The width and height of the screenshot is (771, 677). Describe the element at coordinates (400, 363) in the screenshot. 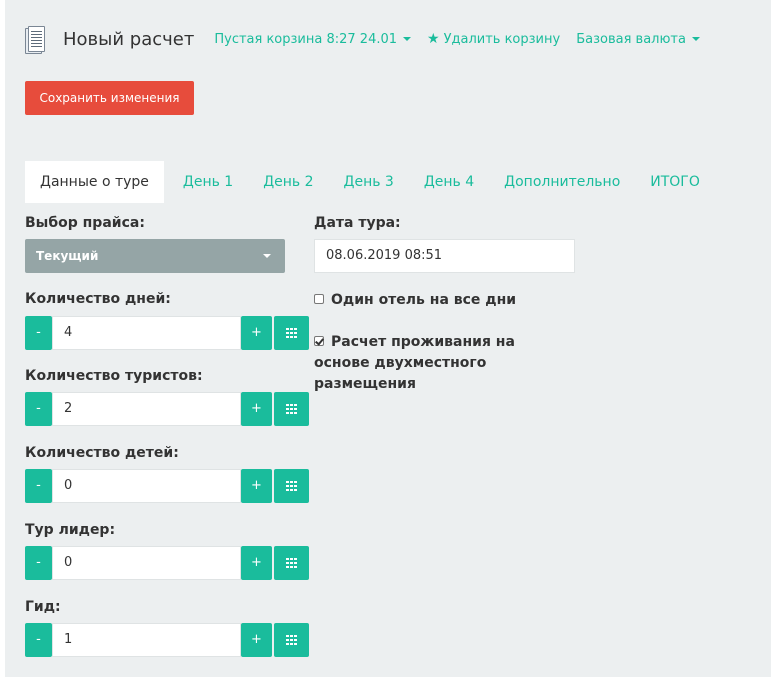

I see `double-occupancy-label-2: основе двухместного` at that location.